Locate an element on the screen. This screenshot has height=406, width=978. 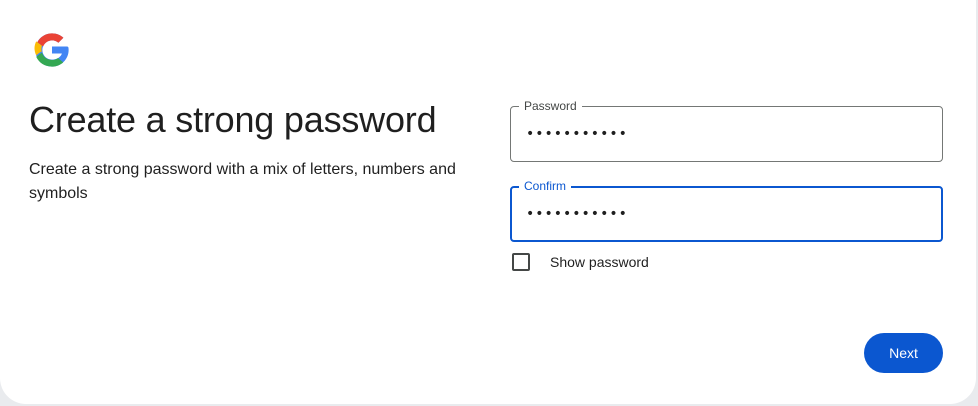
show-password-toggle: Show password is located at coordinates (580, 262).